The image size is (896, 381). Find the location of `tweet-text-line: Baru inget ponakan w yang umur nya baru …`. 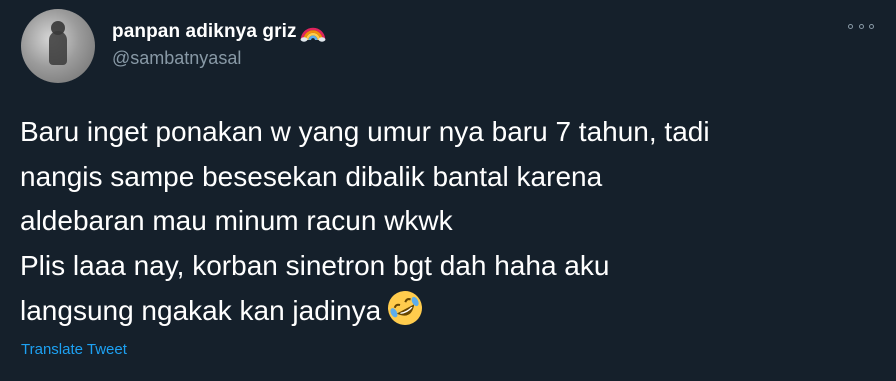

tweet-text-line: Baru inget ponakan w yang umur nya baru … is located at coordinates (365, 131).